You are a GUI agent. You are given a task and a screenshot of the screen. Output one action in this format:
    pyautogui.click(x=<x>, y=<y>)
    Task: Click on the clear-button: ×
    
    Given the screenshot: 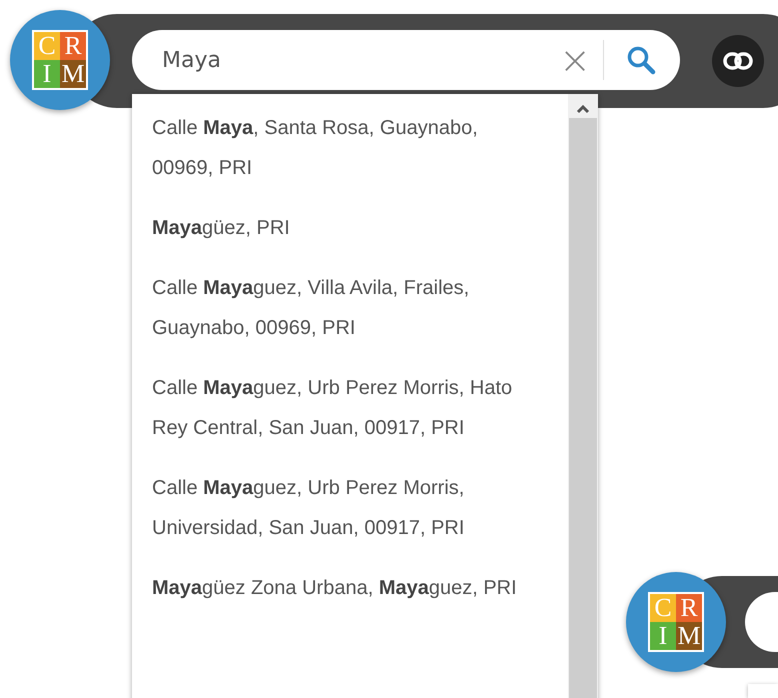 What is the action you would take?
    pyautogui.click(x=575, y=60)
    